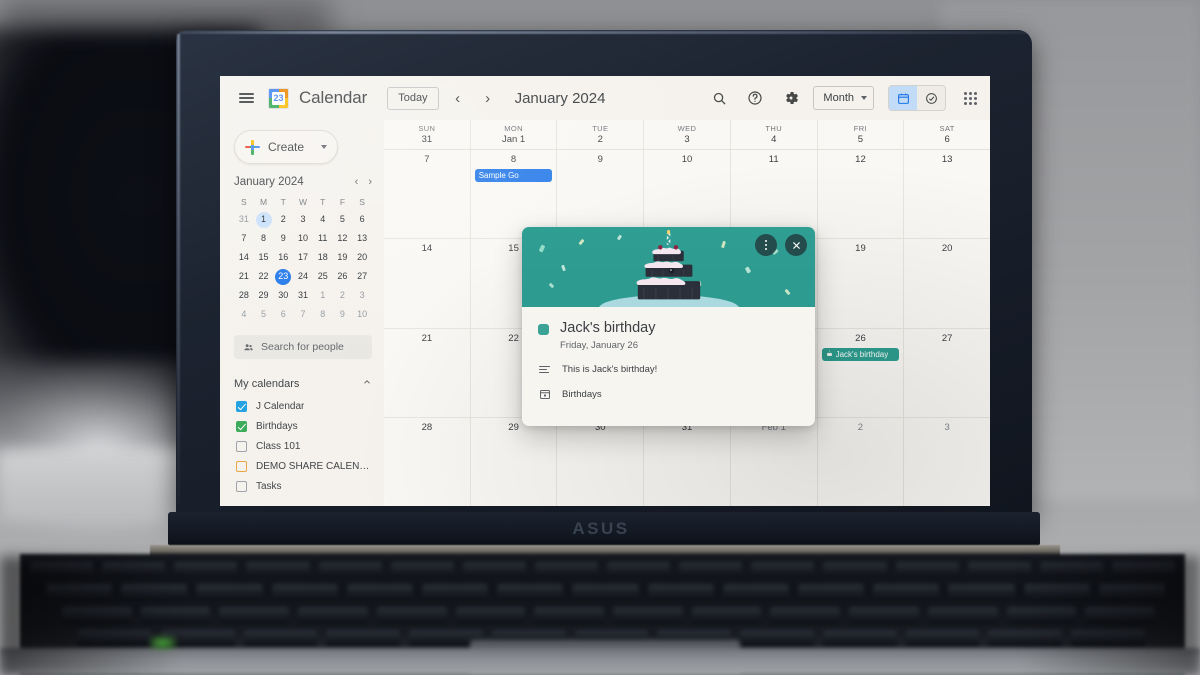 The width and height of the screenshot is (1200, 675). I want to click on more-options-icon, so click(766, 245).